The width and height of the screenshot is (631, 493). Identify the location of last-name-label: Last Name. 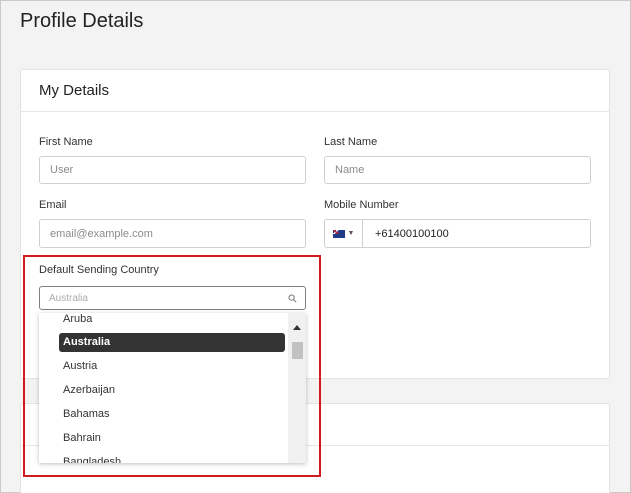
(351, 142).